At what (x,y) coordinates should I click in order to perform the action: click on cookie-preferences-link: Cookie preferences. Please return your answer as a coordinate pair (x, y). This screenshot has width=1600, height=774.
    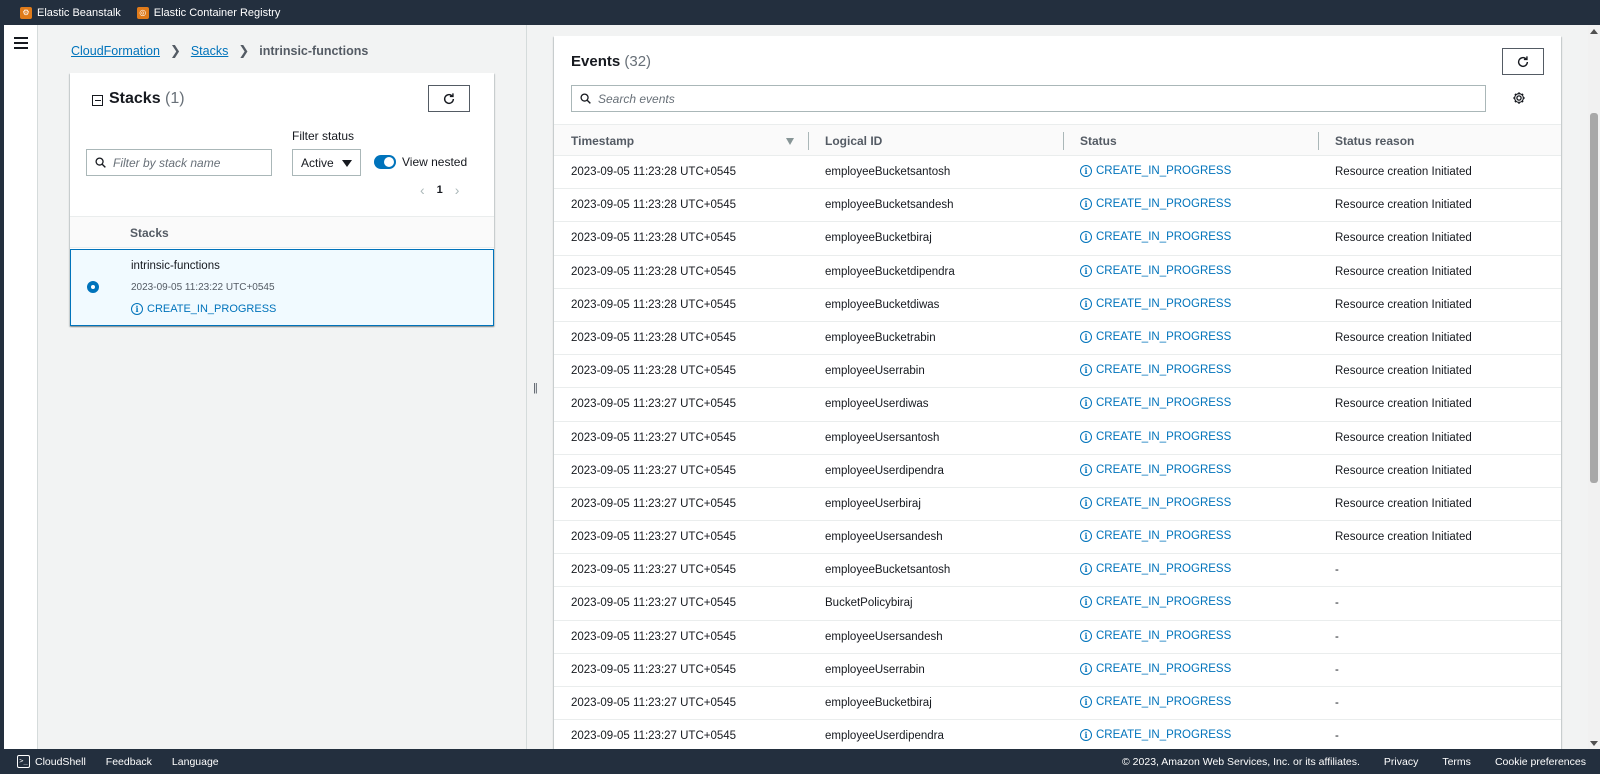
    Looking at the image, I should click on (1540, 762).